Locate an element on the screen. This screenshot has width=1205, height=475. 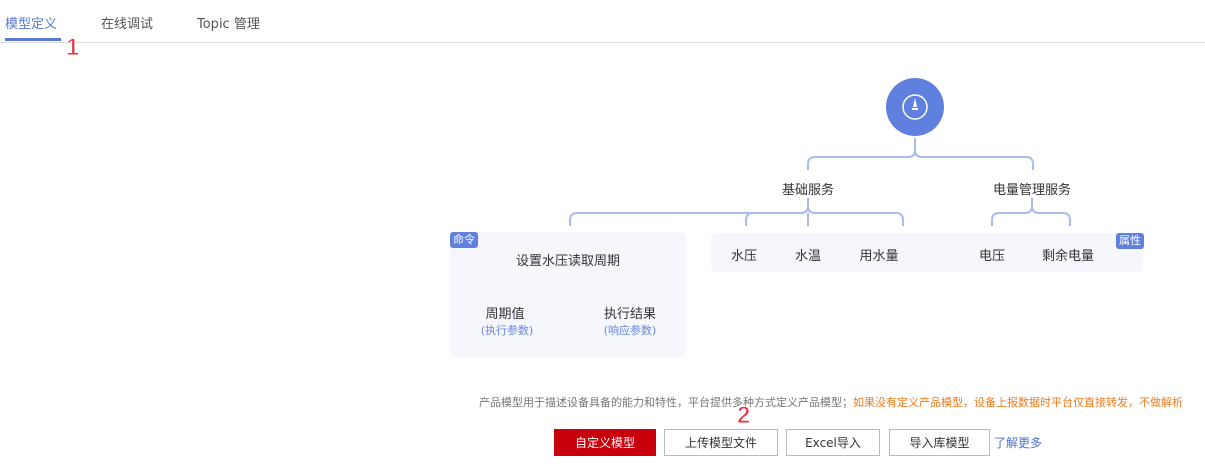
param-name: 执行结果 is located at coordinates (630, 314).